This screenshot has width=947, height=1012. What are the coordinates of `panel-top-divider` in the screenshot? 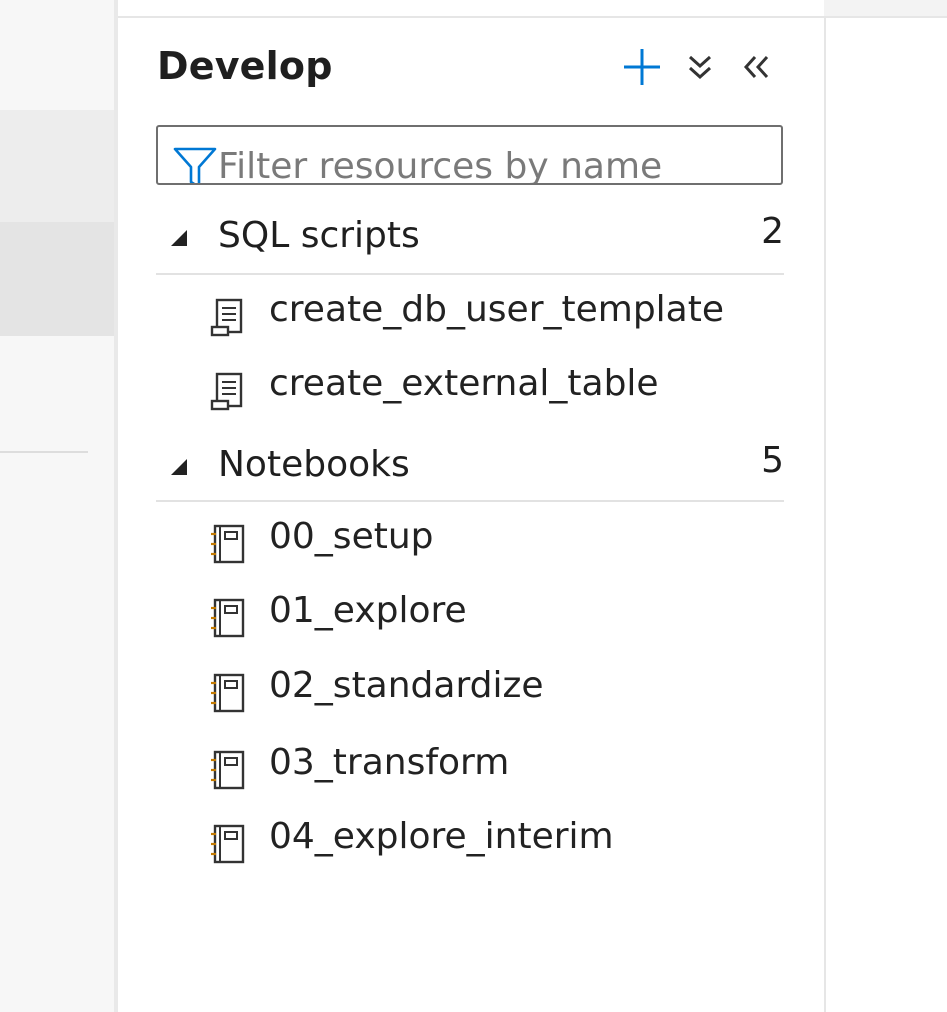 It's located at (532, 17).